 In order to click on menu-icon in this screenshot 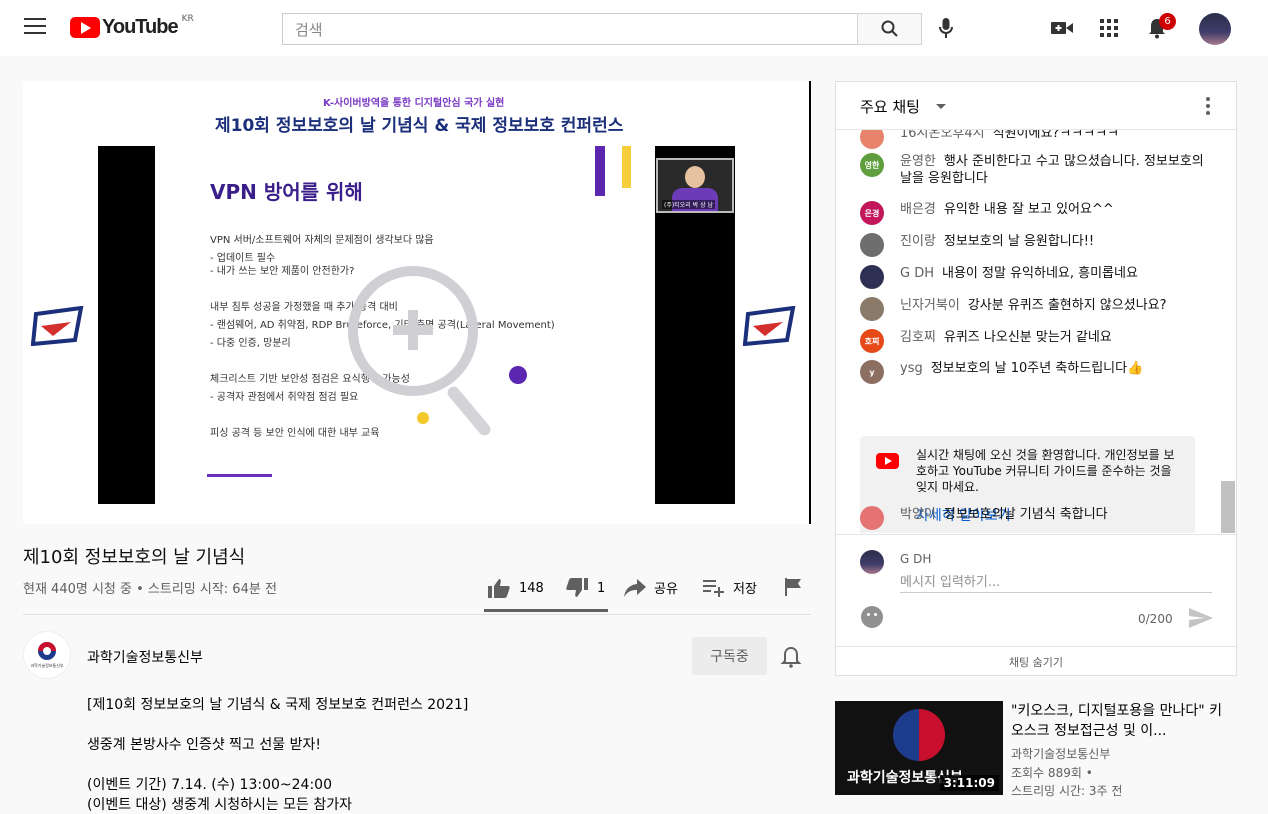, I will do `click(35, 27)`.